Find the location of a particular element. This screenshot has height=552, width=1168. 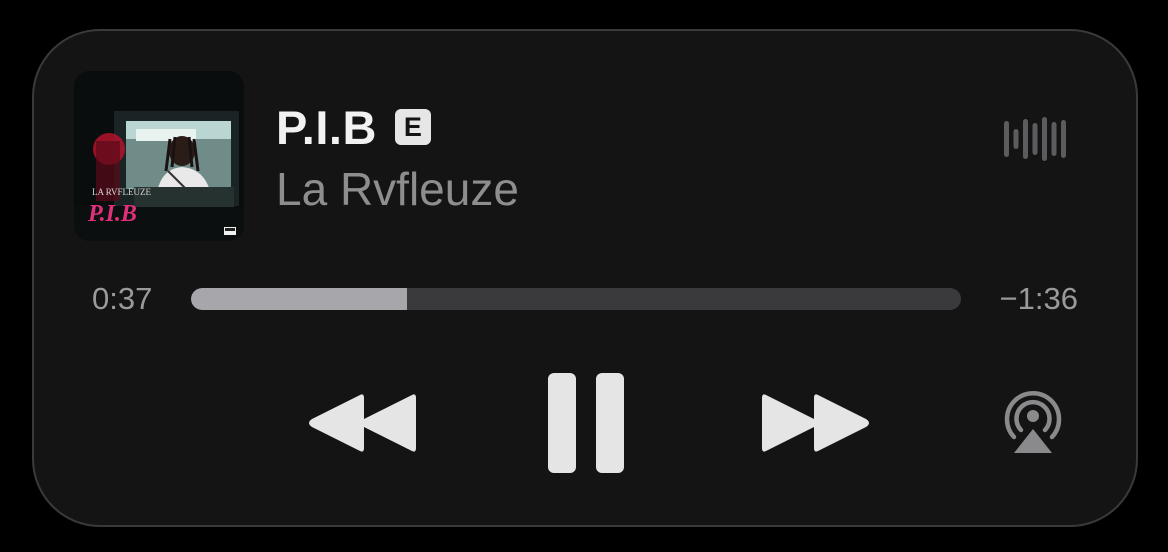

progress-fill is located at coordinates (299, 299).